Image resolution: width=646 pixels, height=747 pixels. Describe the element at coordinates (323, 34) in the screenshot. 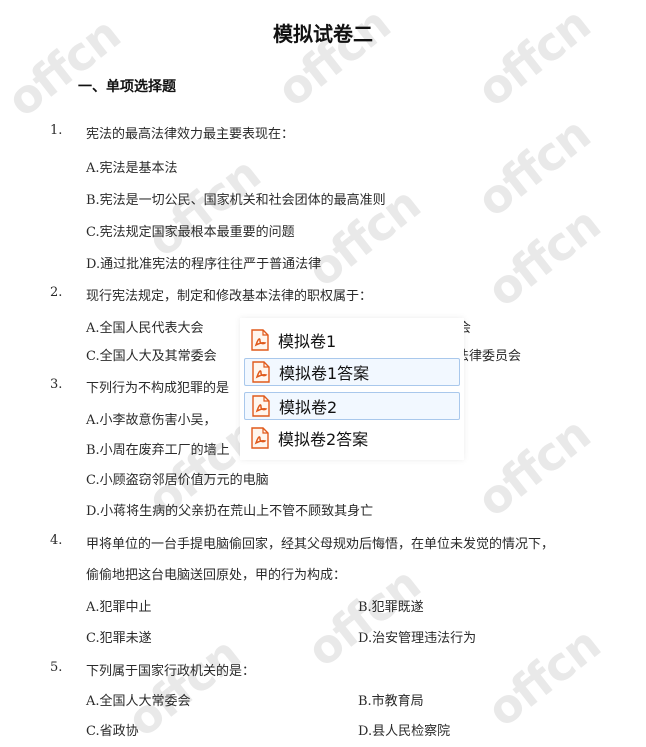

I see `page-title: 模拟试卷二` at that location.